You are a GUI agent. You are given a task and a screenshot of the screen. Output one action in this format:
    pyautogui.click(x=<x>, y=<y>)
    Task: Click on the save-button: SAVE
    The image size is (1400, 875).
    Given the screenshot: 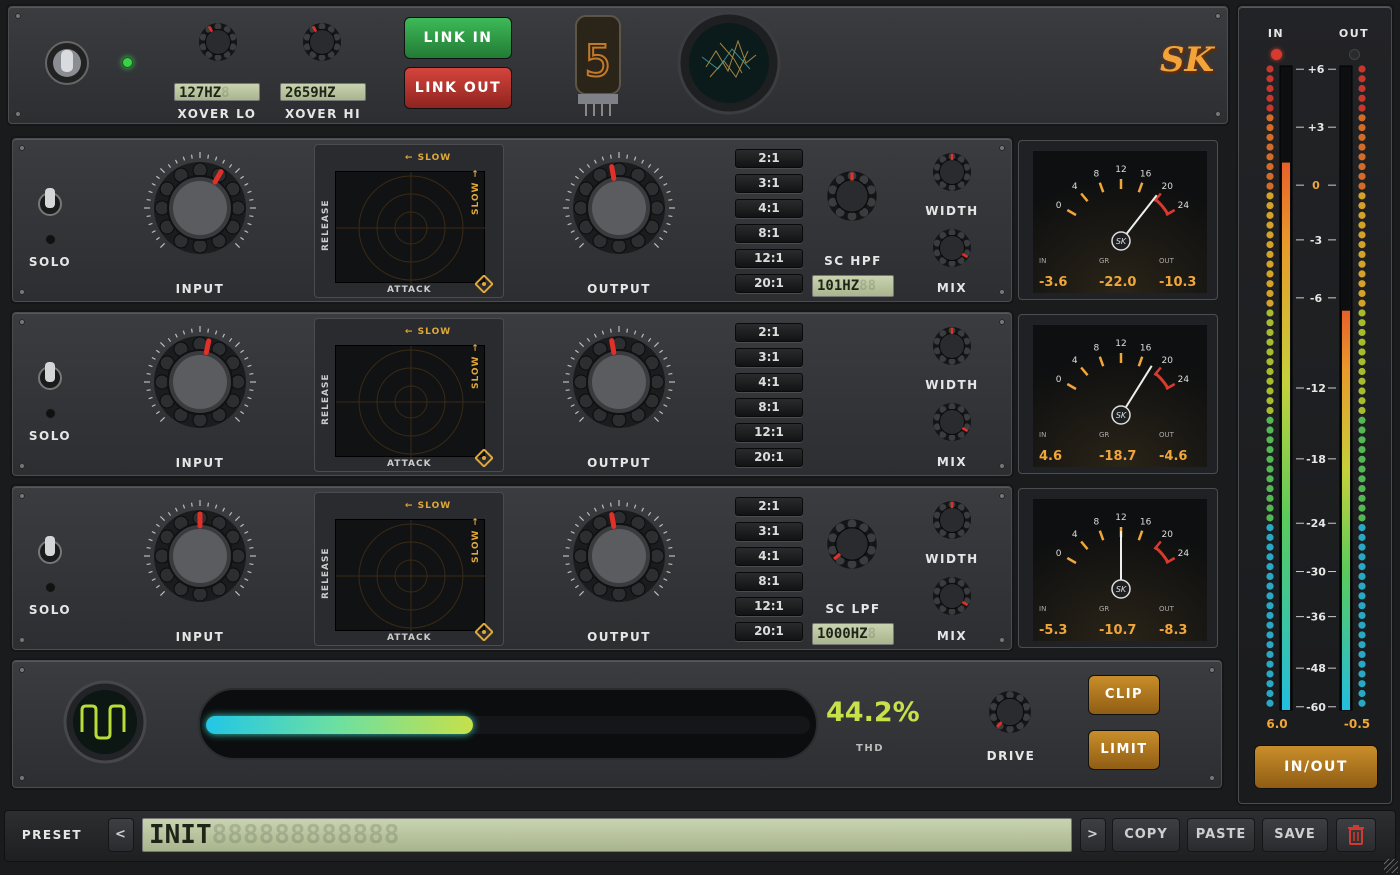 What is the action you would take?
    pyautogui.click(x=1295, y=835)
    